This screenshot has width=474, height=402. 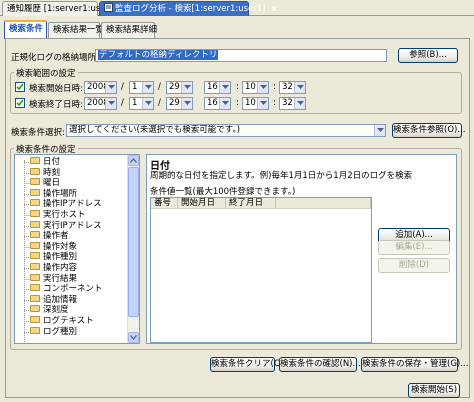 I want to click on tab-label: 監査ログ分析 - 検索[1:server1:user1], so click(x=190, y=9).